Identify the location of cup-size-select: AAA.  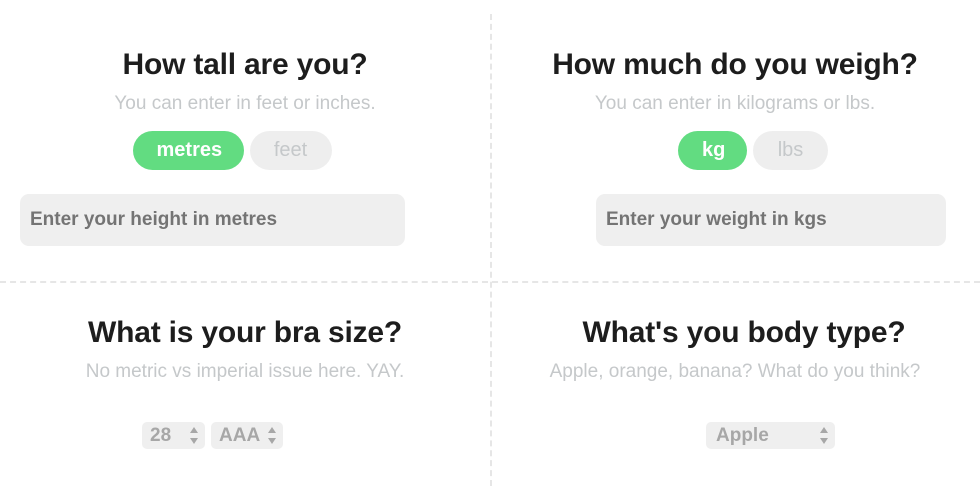
(247, 435).